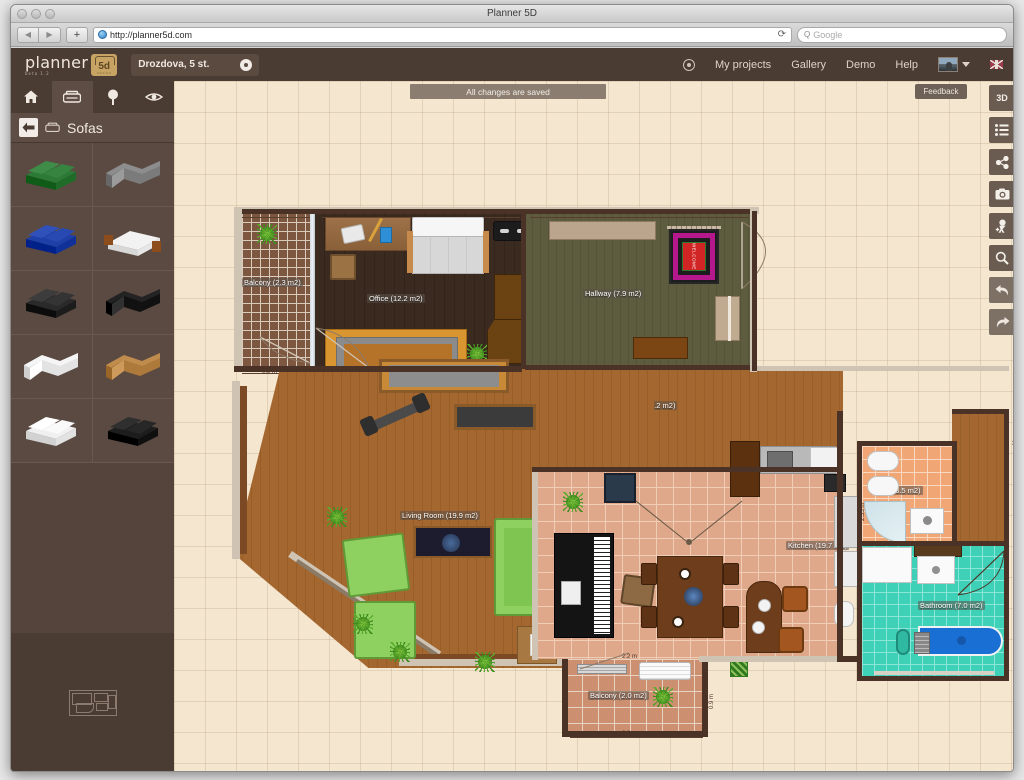  Describe the element at coordinates (52, 303) in the screenshot. I see `furniture-item-black-sofa` at that location.